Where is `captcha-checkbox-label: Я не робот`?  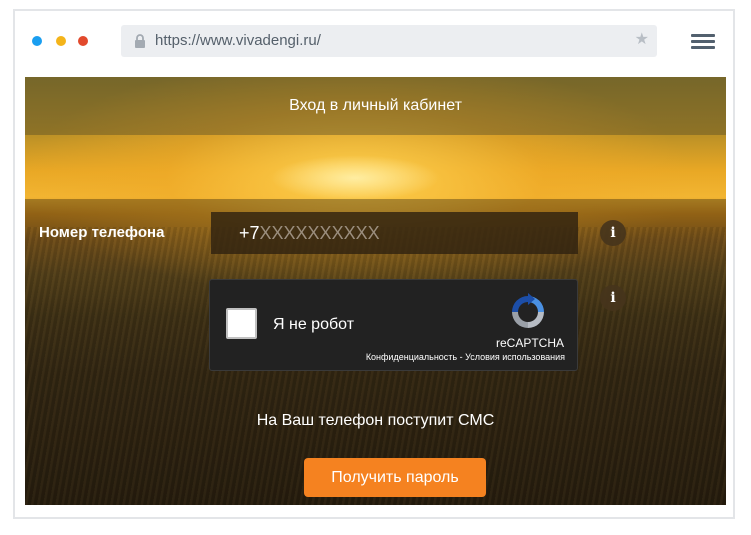 captcha-checkbox-label: Я не робот is located at coordinates (314, 324).